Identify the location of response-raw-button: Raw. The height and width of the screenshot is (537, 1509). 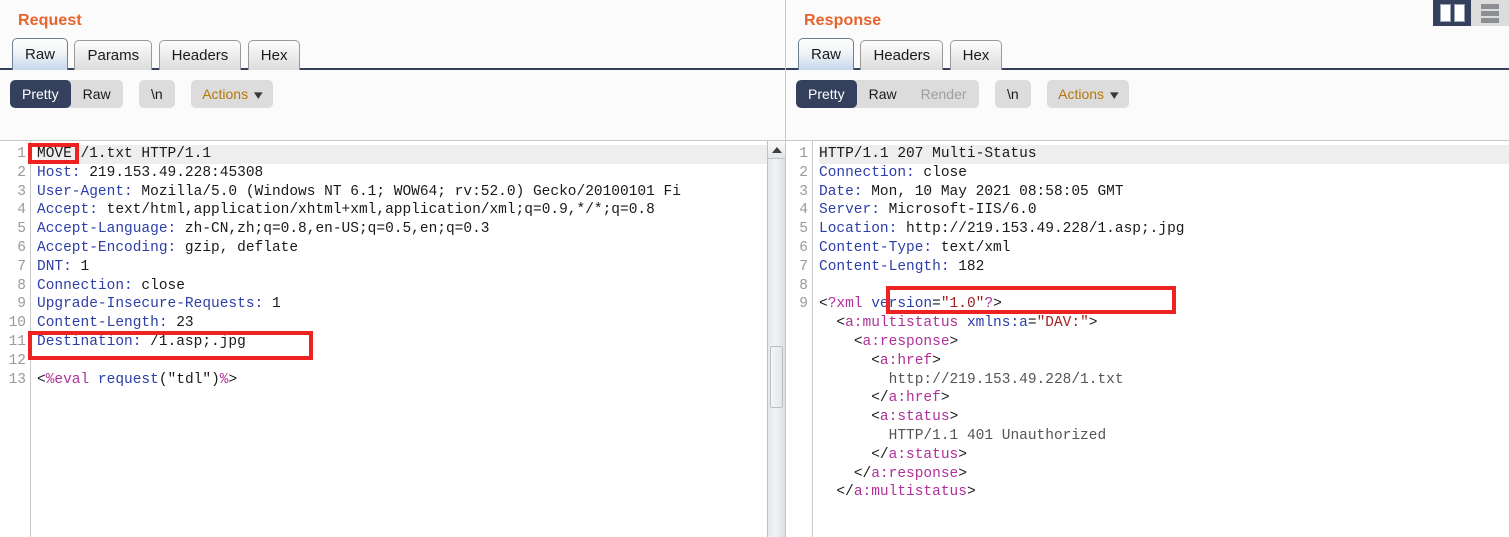
(883, 94).